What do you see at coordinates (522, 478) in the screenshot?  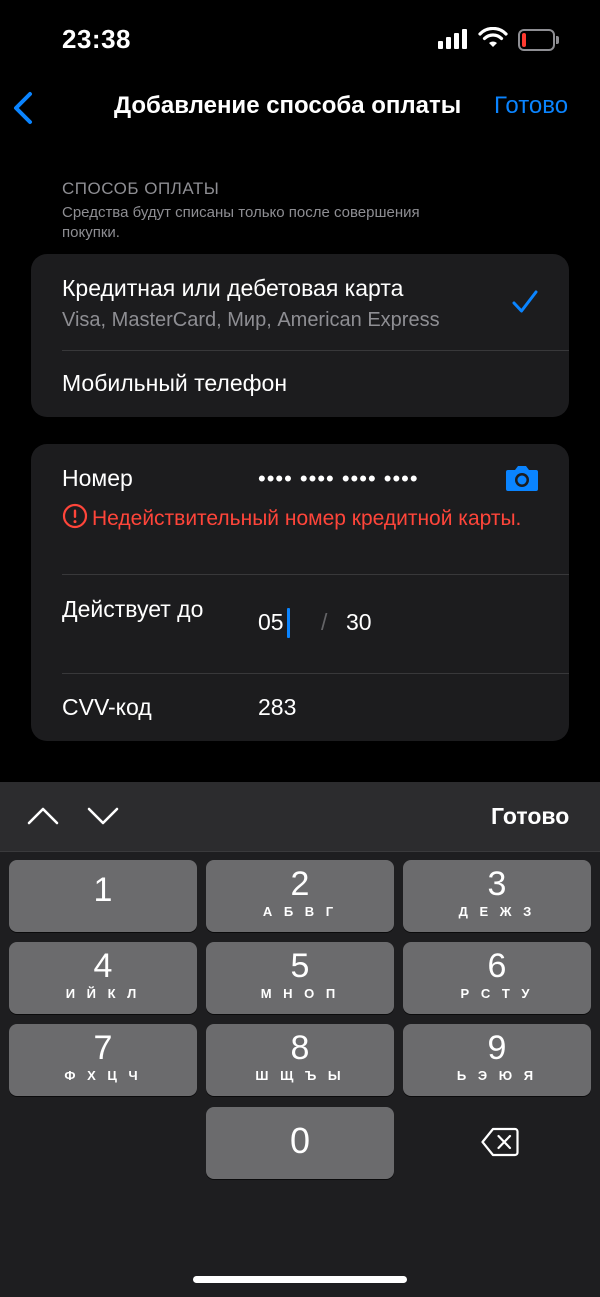 I see `camera-icon` at bounding box center [522, 478].